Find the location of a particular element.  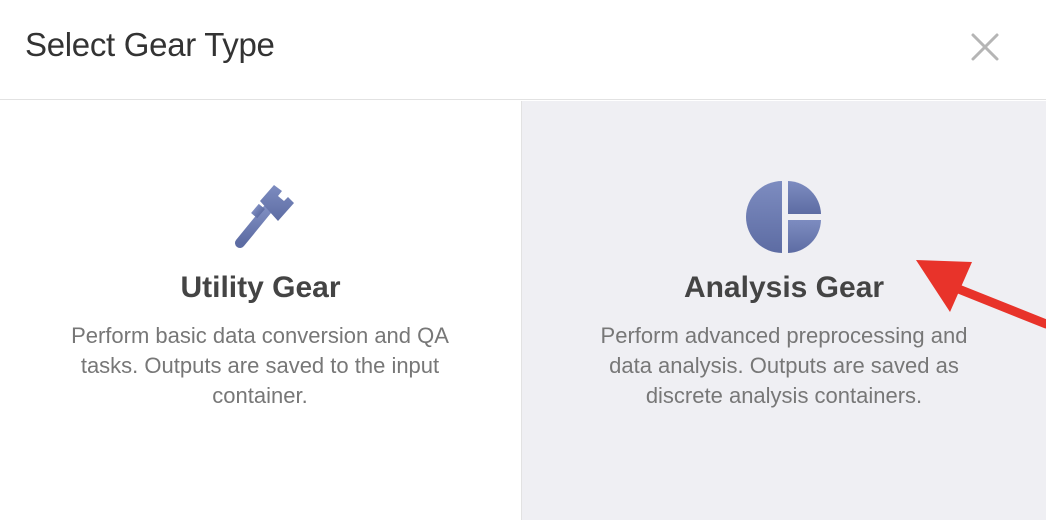

wrench-icon is located at coordinates (264, 216).